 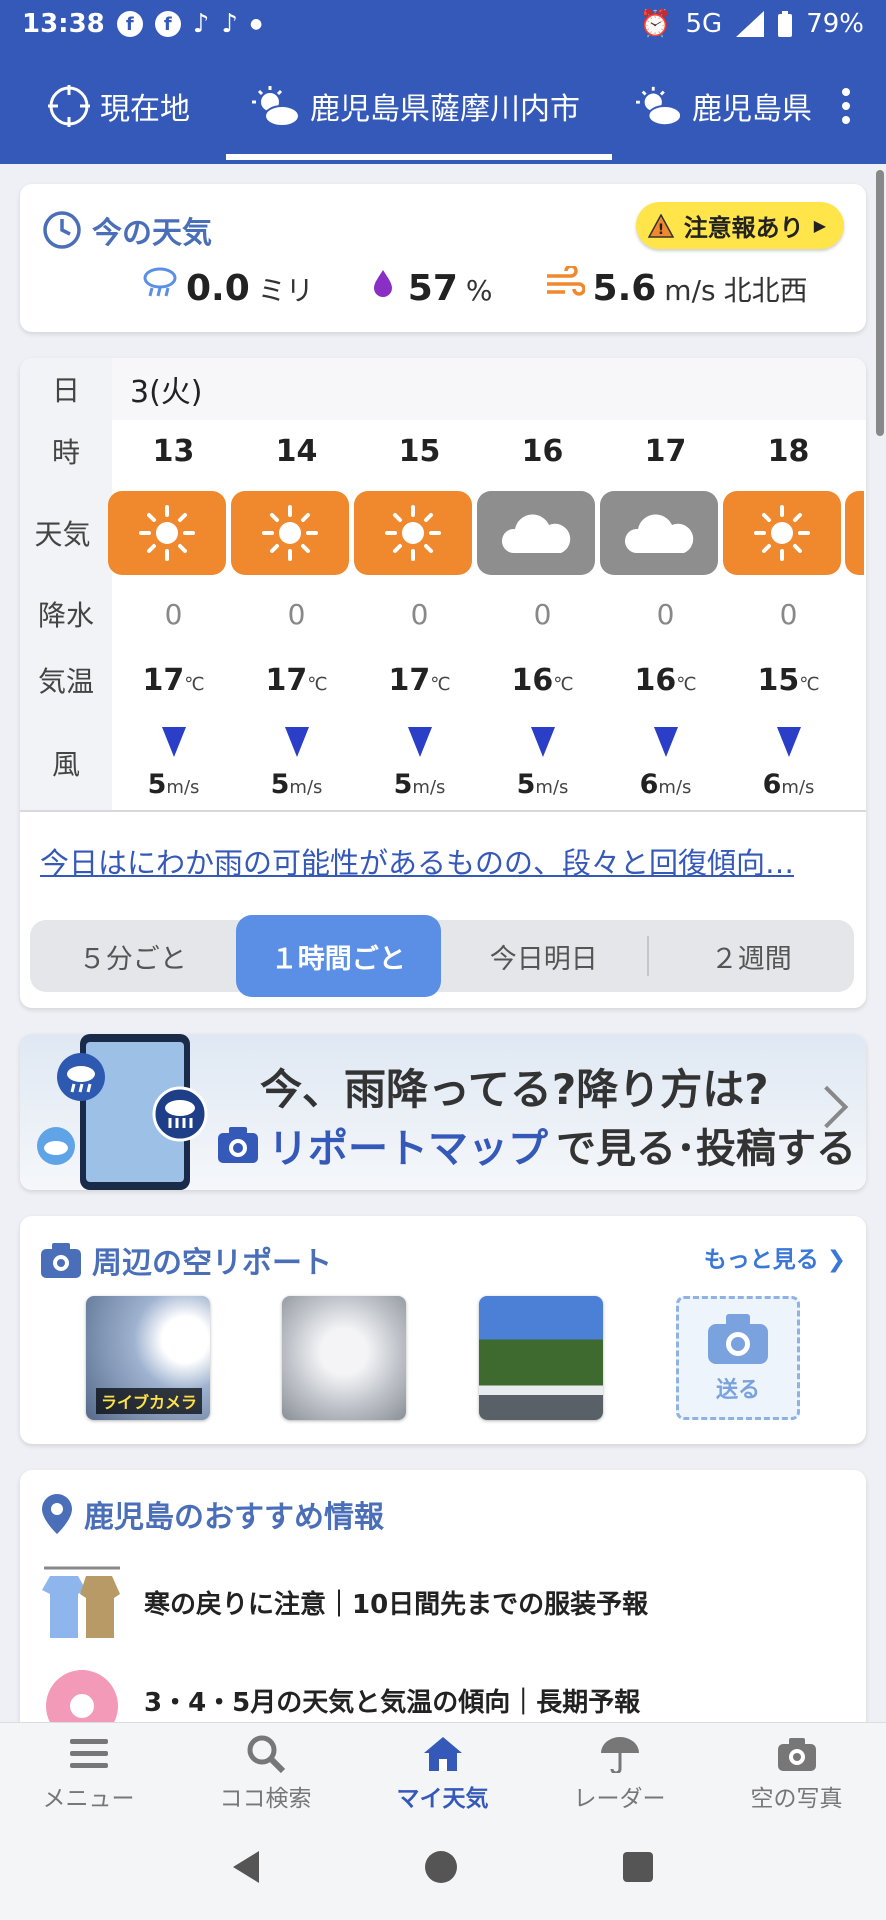 What do you see at coordinates (186, 1260) in the screenshot?
I see `sky-report-title: 周辺の空リポート` at bounding box center [186, 1260].